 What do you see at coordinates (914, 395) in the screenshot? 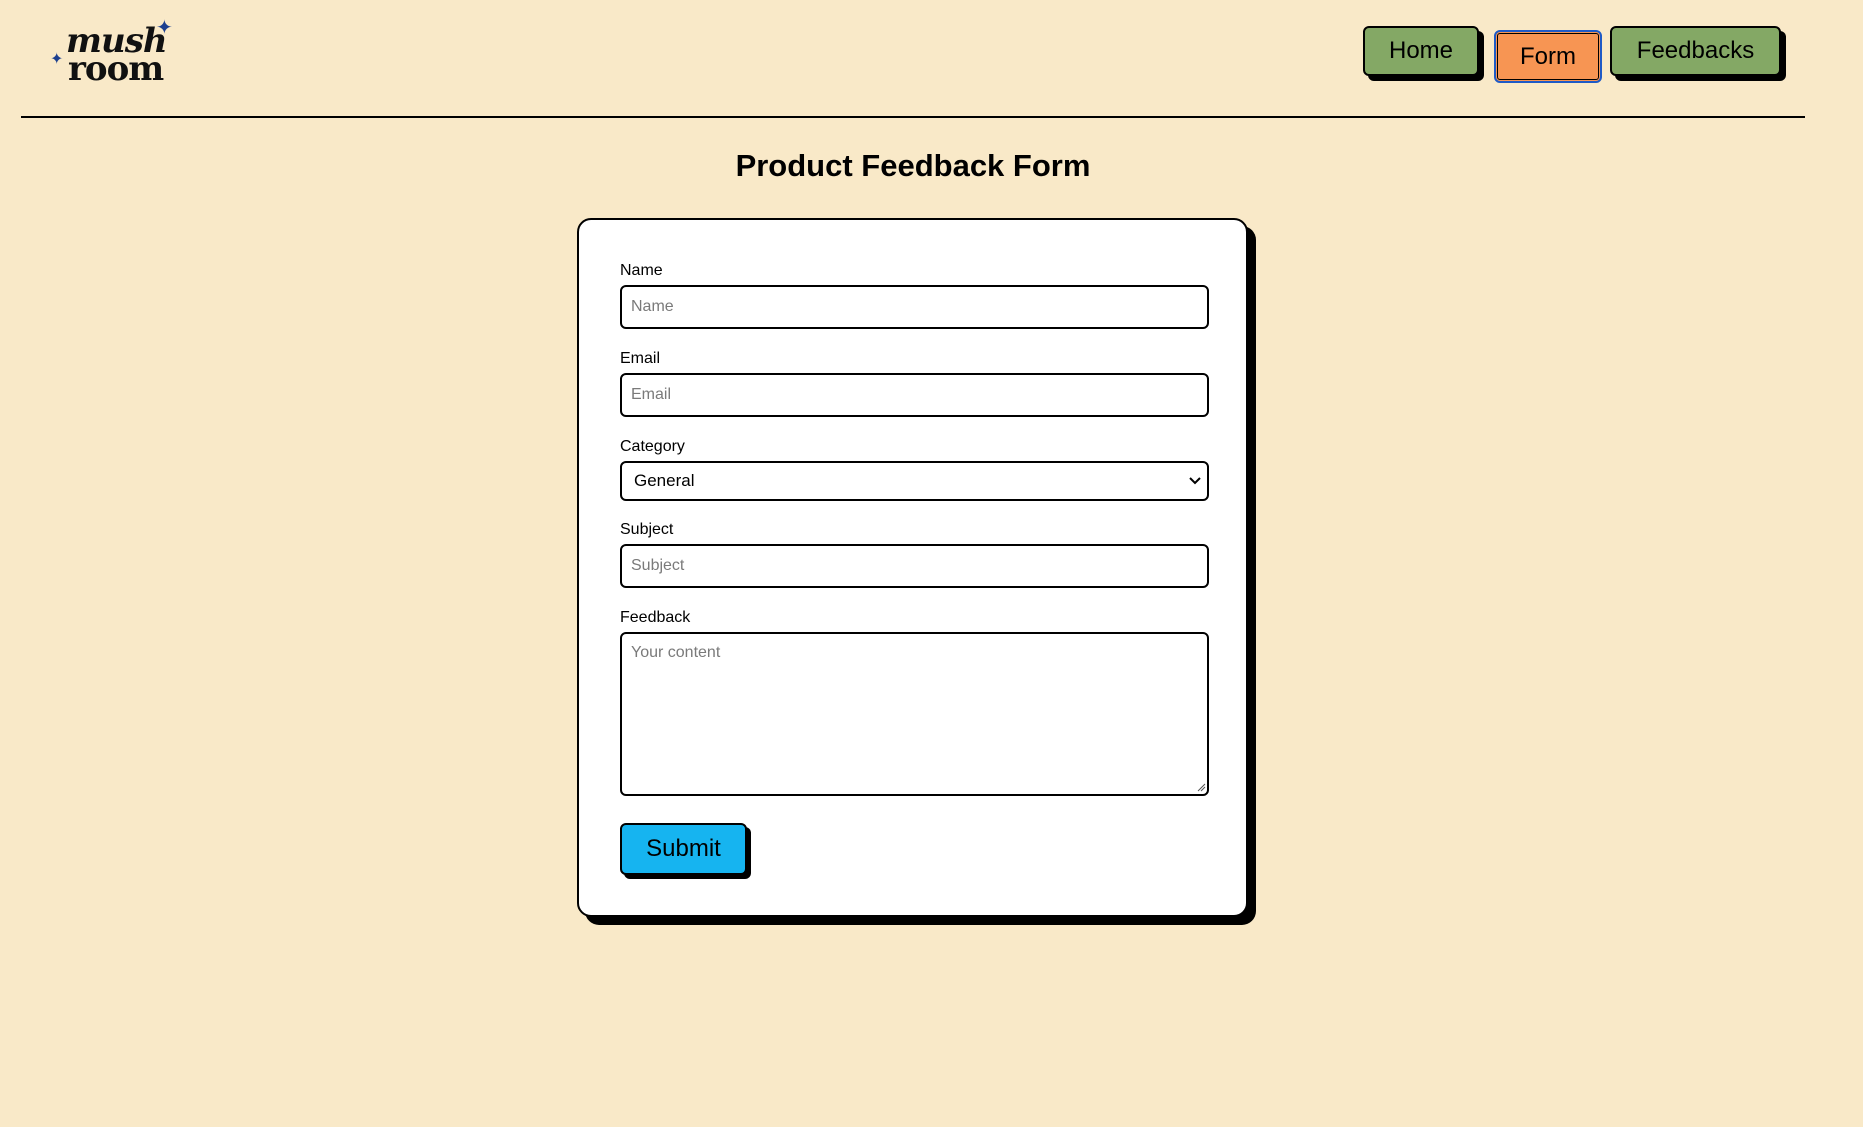
I see `email-input` at bounding box center [914, 395].